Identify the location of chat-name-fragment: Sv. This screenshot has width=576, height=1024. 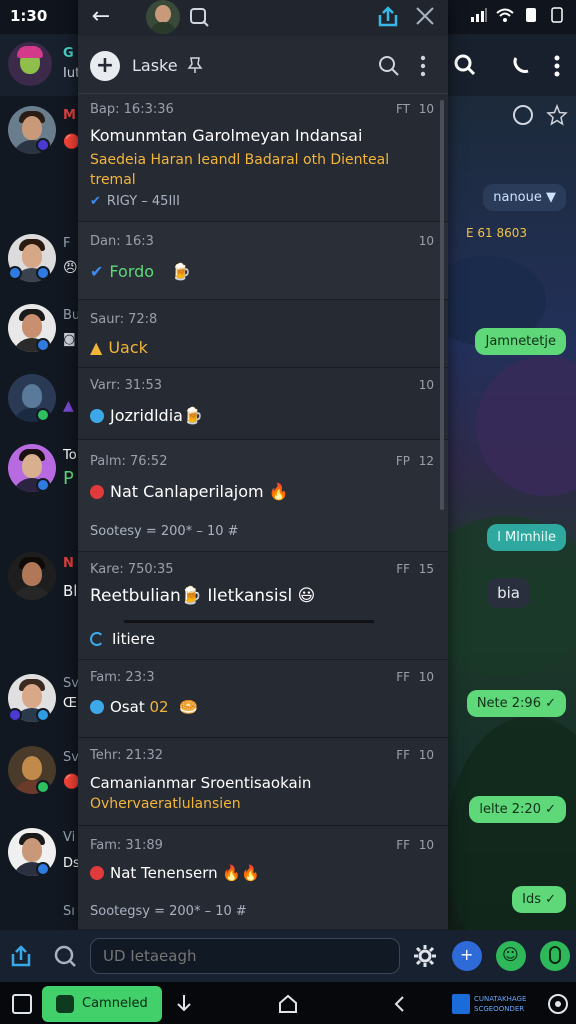
(71, 683).